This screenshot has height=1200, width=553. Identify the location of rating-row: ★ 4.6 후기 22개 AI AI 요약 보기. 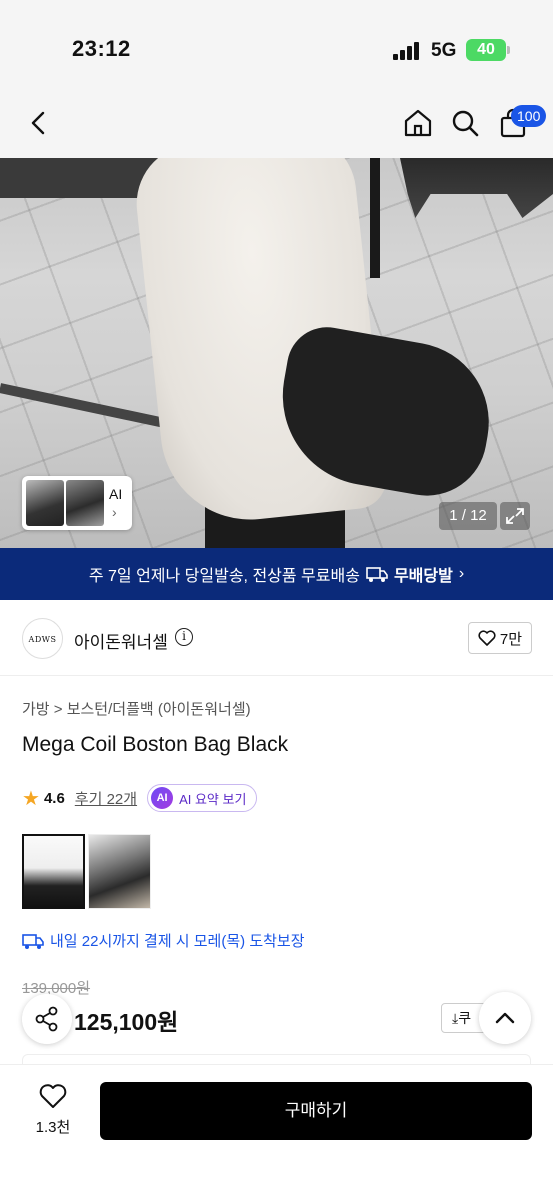
(140, 798).